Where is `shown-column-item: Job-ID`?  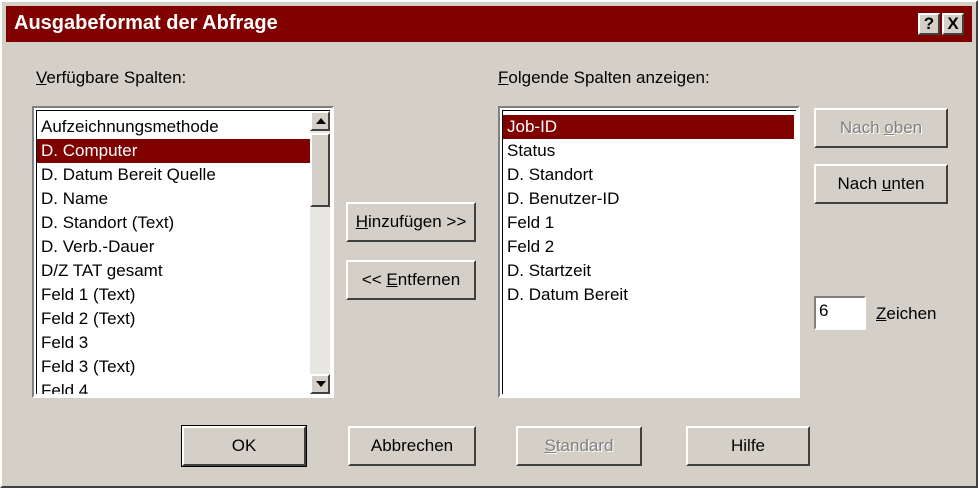
shown-column-item: Job-ID is located at coordinates (648, 127).